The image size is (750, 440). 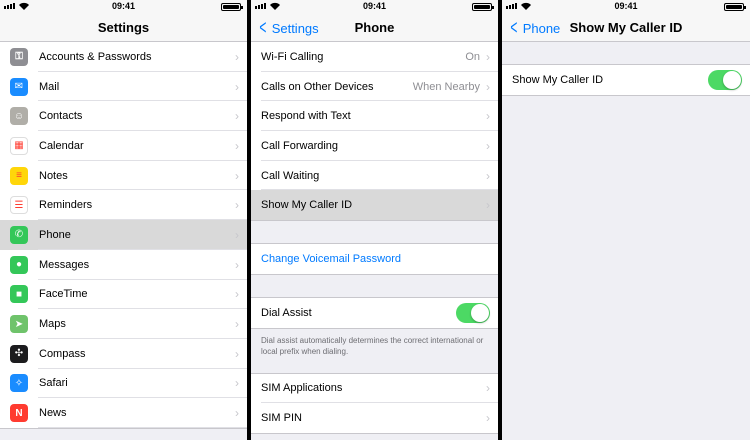 I want to click on settings-row-accounts-and-passwords: ⚿ Accounts & Passwords ›, so click(x=123, y=57).